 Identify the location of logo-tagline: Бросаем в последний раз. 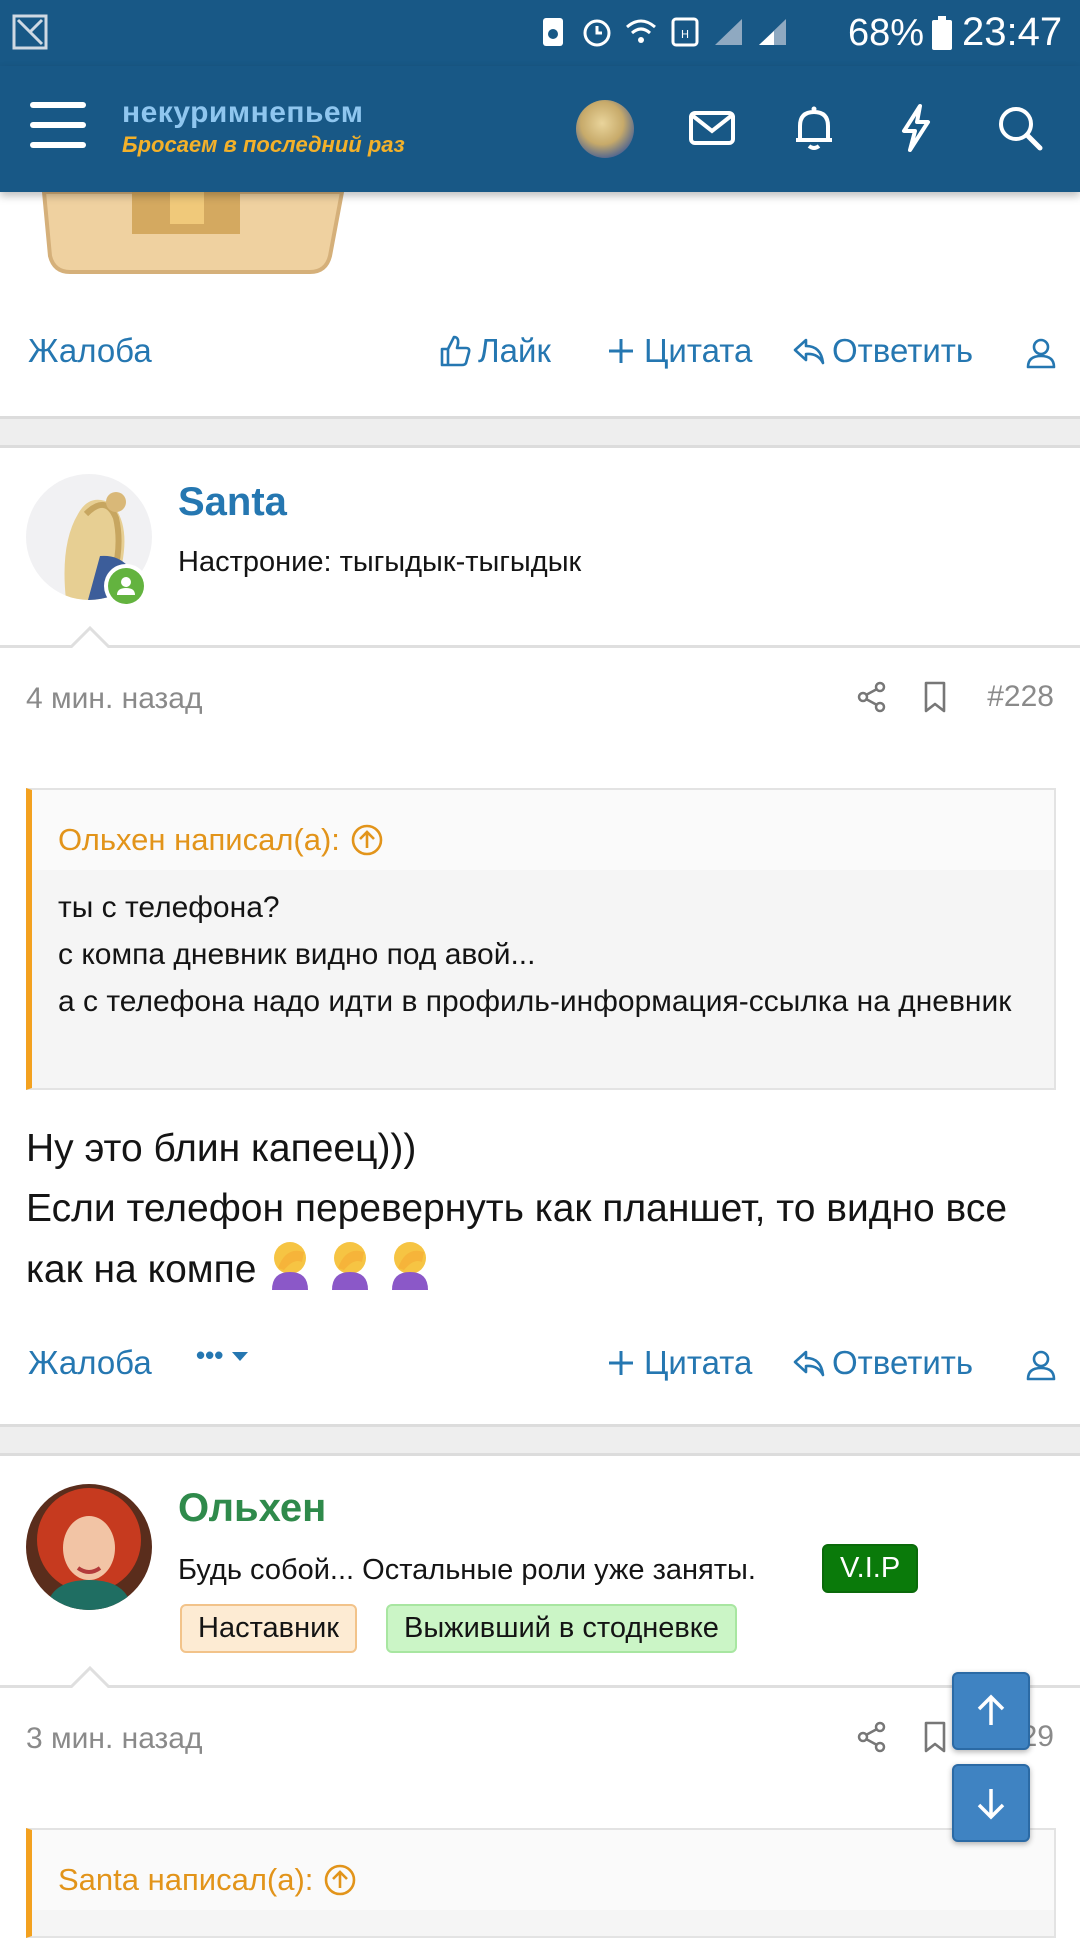
(263, 144).